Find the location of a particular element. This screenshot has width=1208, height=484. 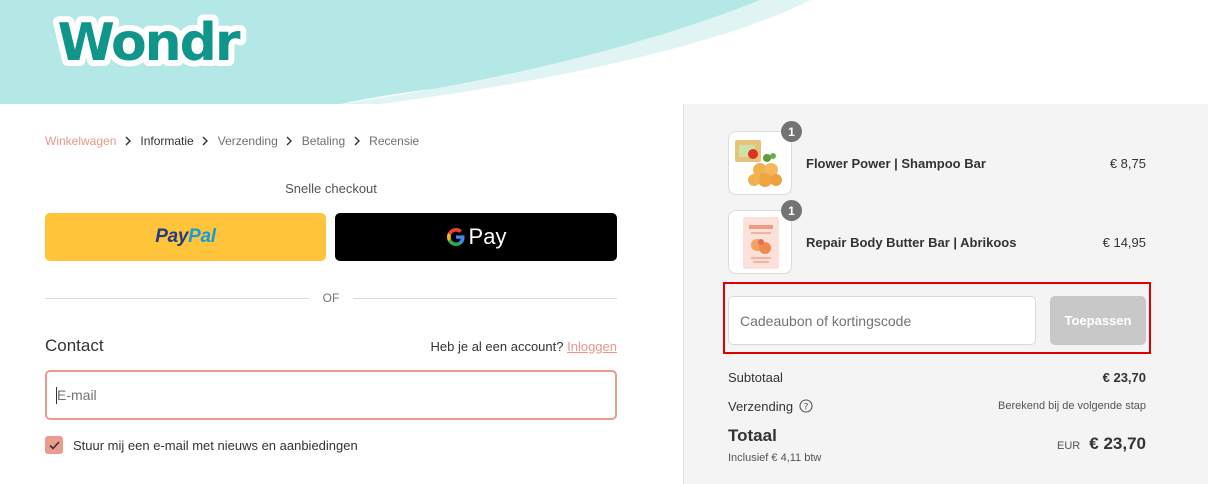

cart-item: 1 Flower Power | Shampoo Bar € 8,75 is located at coordinates (937, 158).